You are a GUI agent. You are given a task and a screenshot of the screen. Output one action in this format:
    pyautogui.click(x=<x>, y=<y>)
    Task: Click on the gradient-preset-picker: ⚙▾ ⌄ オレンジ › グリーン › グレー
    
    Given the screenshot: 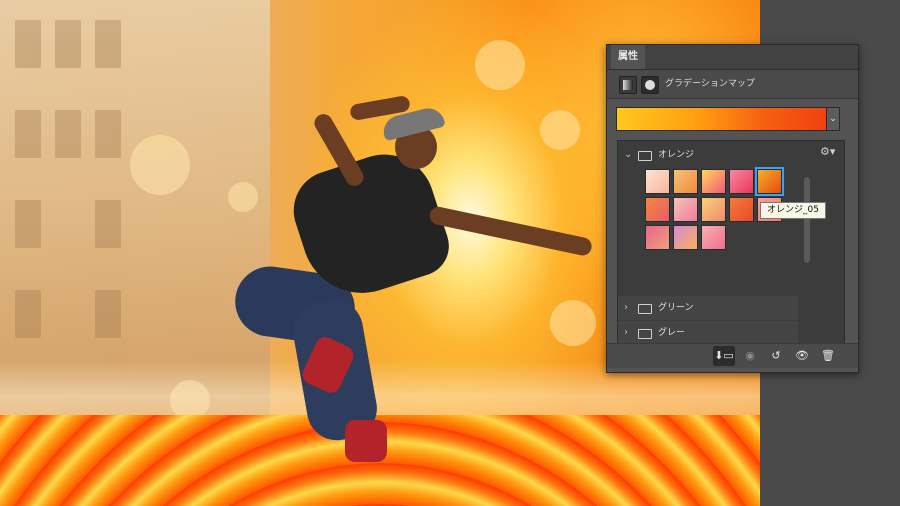 What is the action you would take?
    pyautogui.click(x=731, y=253)
    